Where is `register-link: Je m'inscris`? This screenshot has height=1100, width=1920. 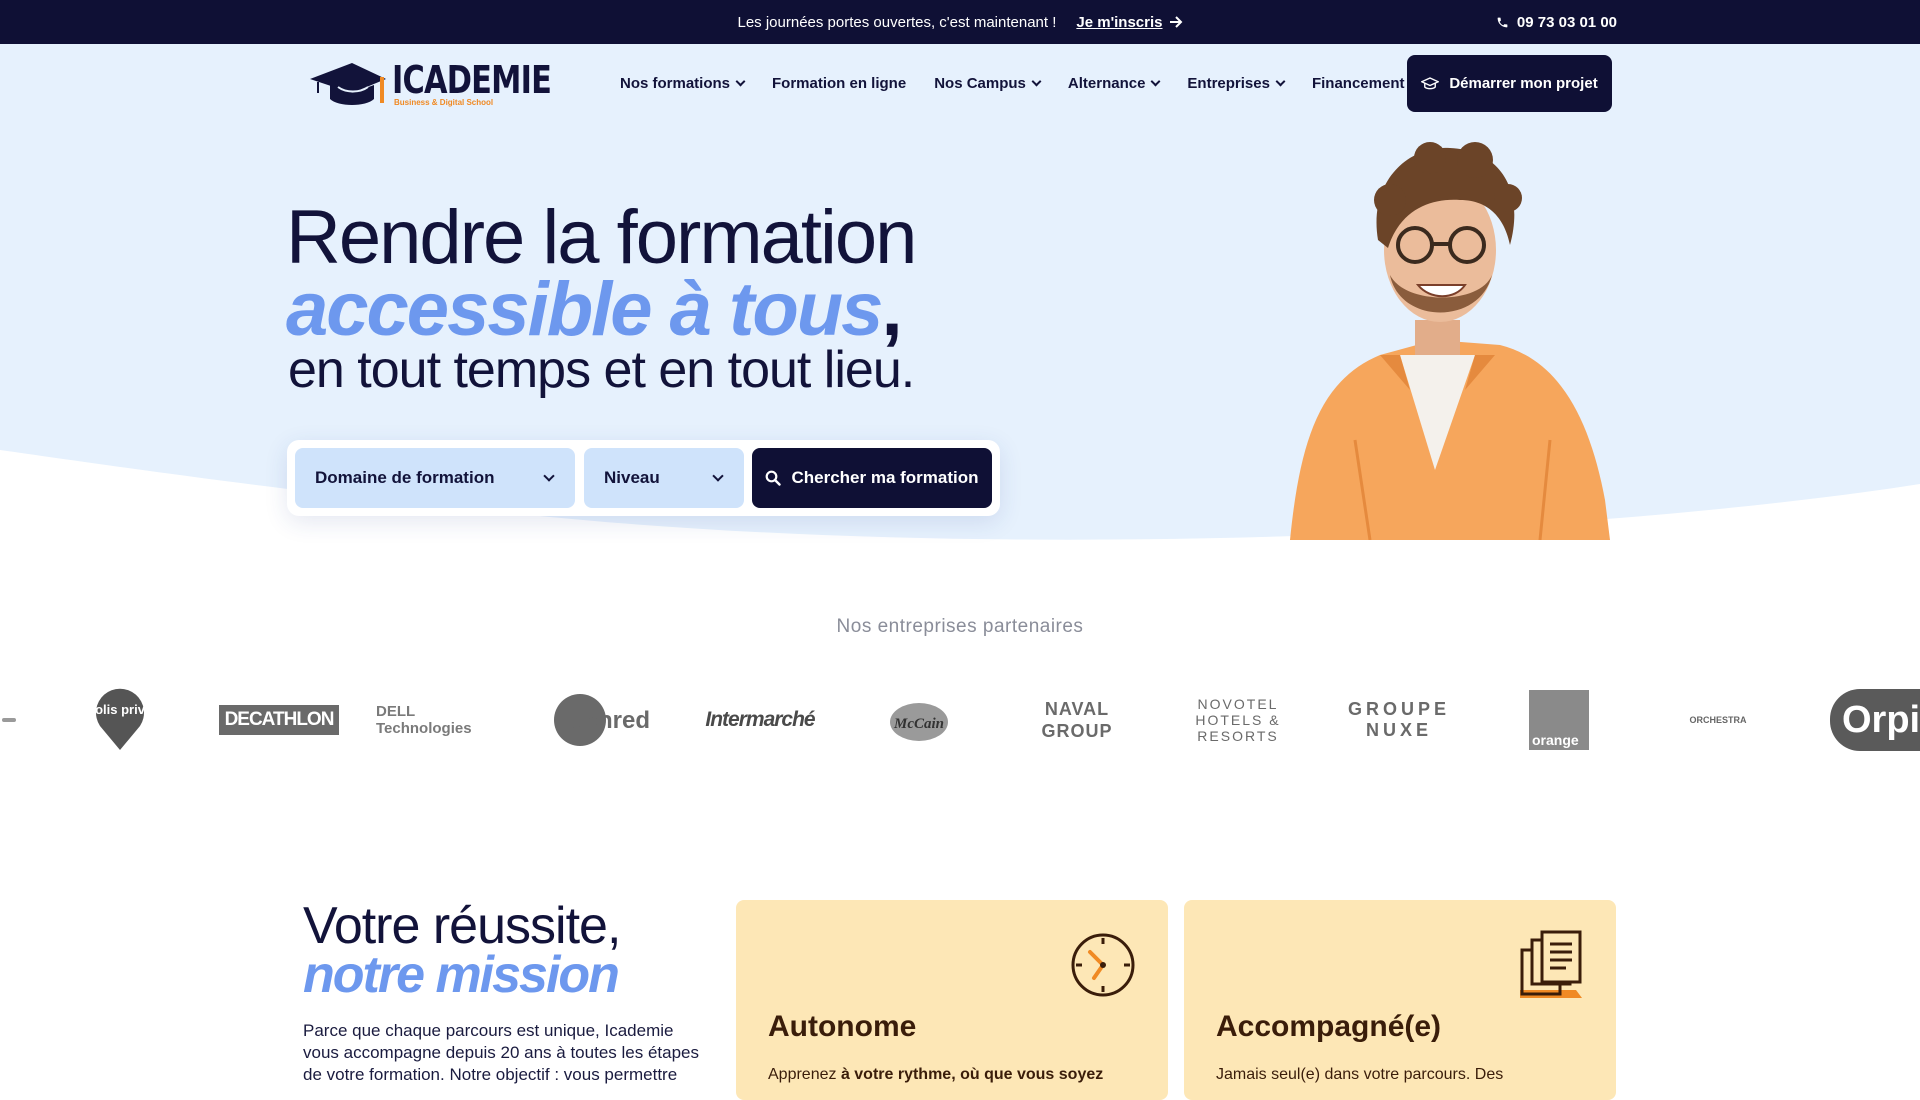 register-link: Je m'inscris is located at coordinates (1129, 22).